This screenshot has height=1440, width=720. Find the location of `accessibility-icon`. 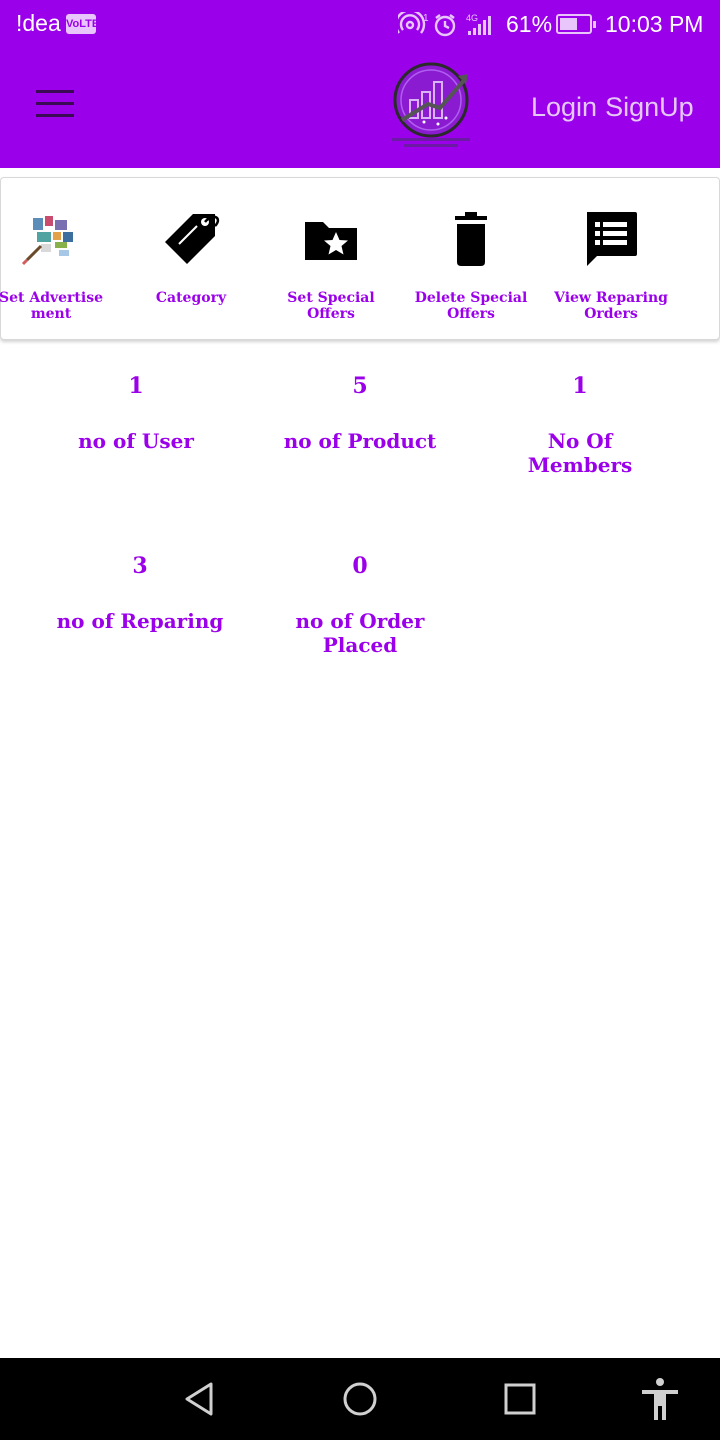

accessibility-icon is located at coordinates (660, 1399).